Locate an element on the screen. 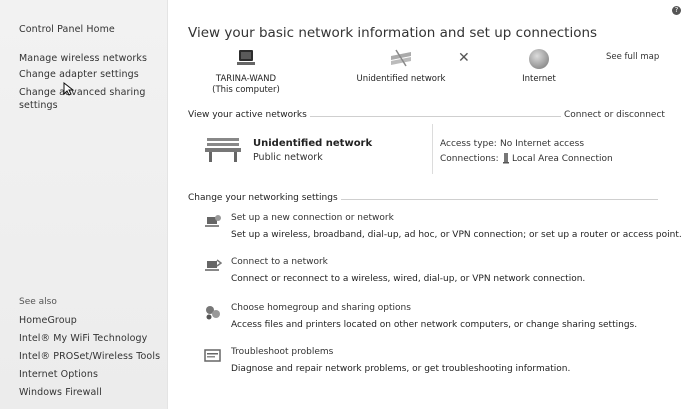 The image size is (681, 409). windows-firewall-link: Windows Firewall is located at coordinates (60, 392).